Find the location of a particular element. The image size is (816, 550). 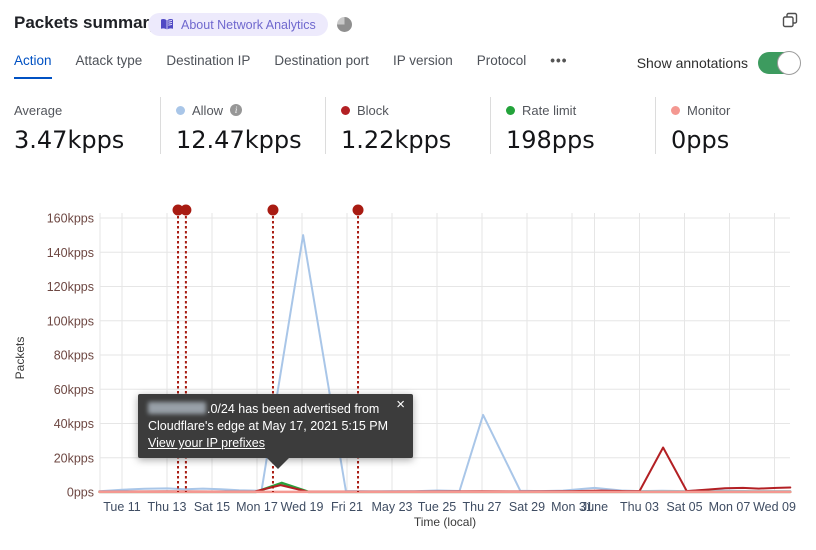

tooltip-caret is located at coordinates (278, 463).